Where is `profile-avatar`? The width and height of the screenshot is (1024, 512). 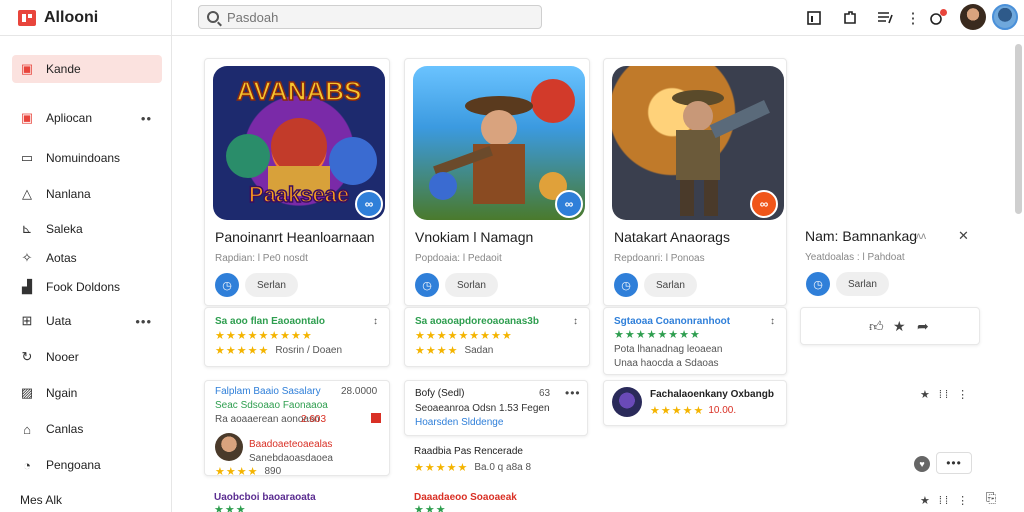 profile-avatar is located at coordinates (973, 17).